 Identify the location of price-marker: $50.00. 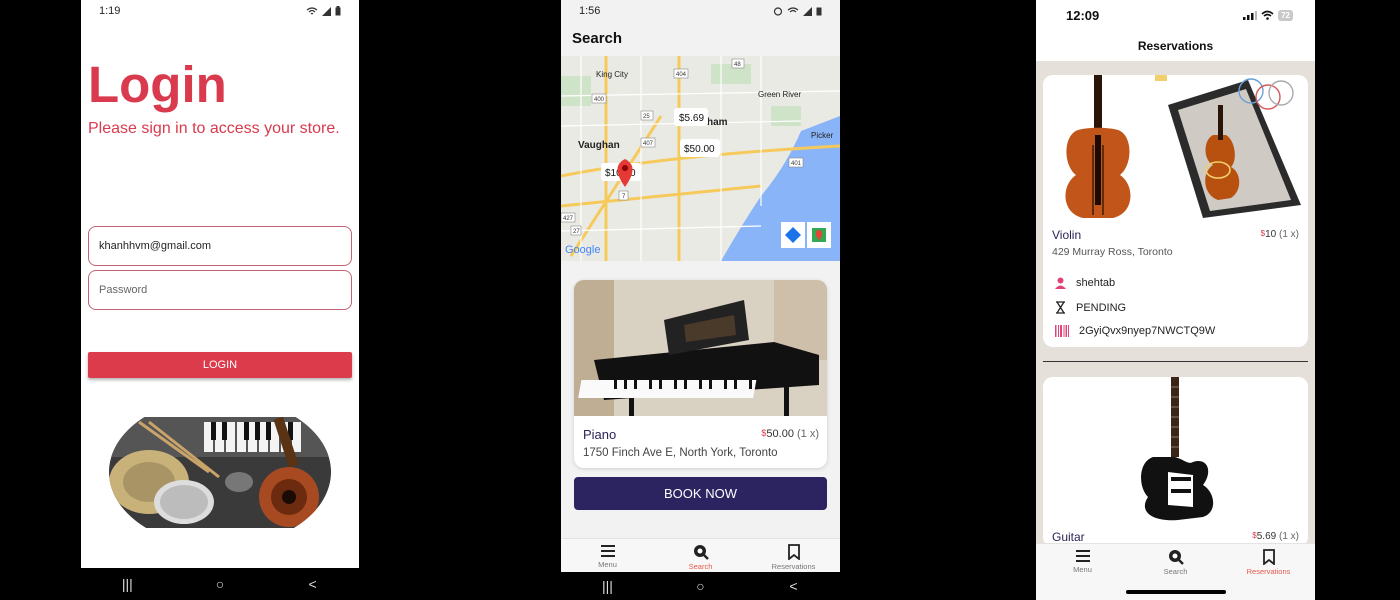
(700, 148).